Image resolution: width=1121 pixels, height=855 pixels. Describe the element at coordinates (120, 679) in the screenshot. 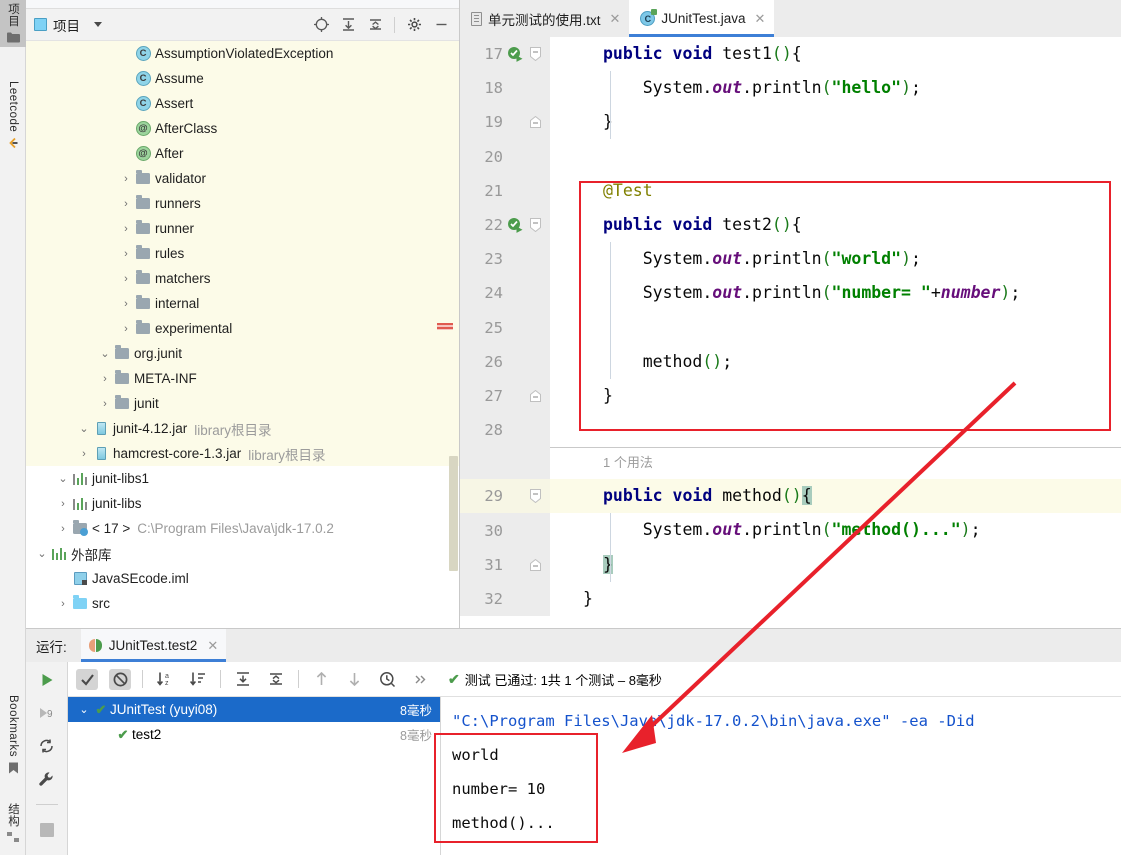

I see `hide-ignored-icon` at that location.